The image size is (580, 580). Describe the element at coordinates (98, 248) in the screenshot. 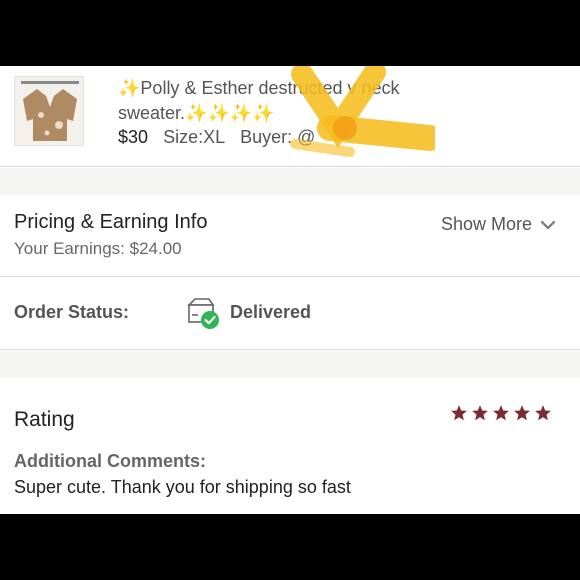

I see `earnings-value: Your Earnings: $24.00` at that location.